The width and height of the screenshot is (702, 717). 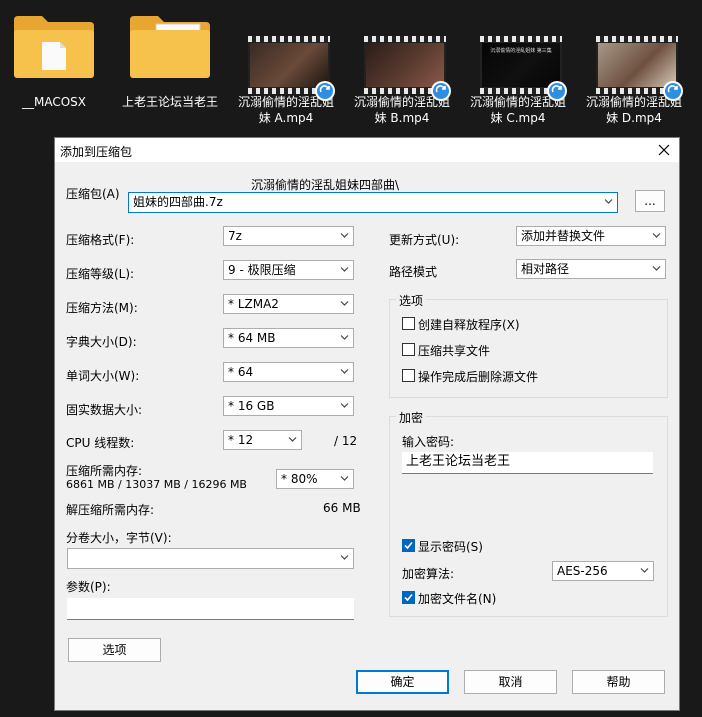 I want to click on file-name-label: __MACOSX, so click(x=53, y=102).